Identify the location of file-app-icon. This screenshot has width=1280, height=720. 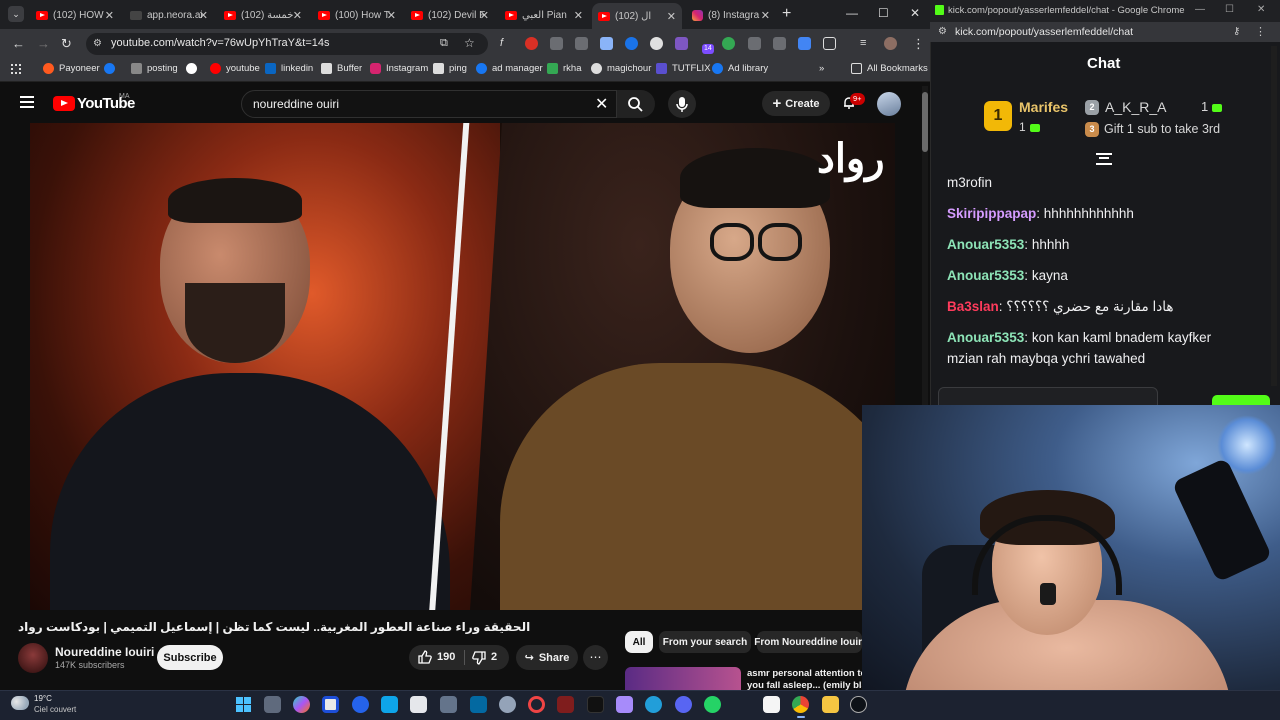
(418, 704).